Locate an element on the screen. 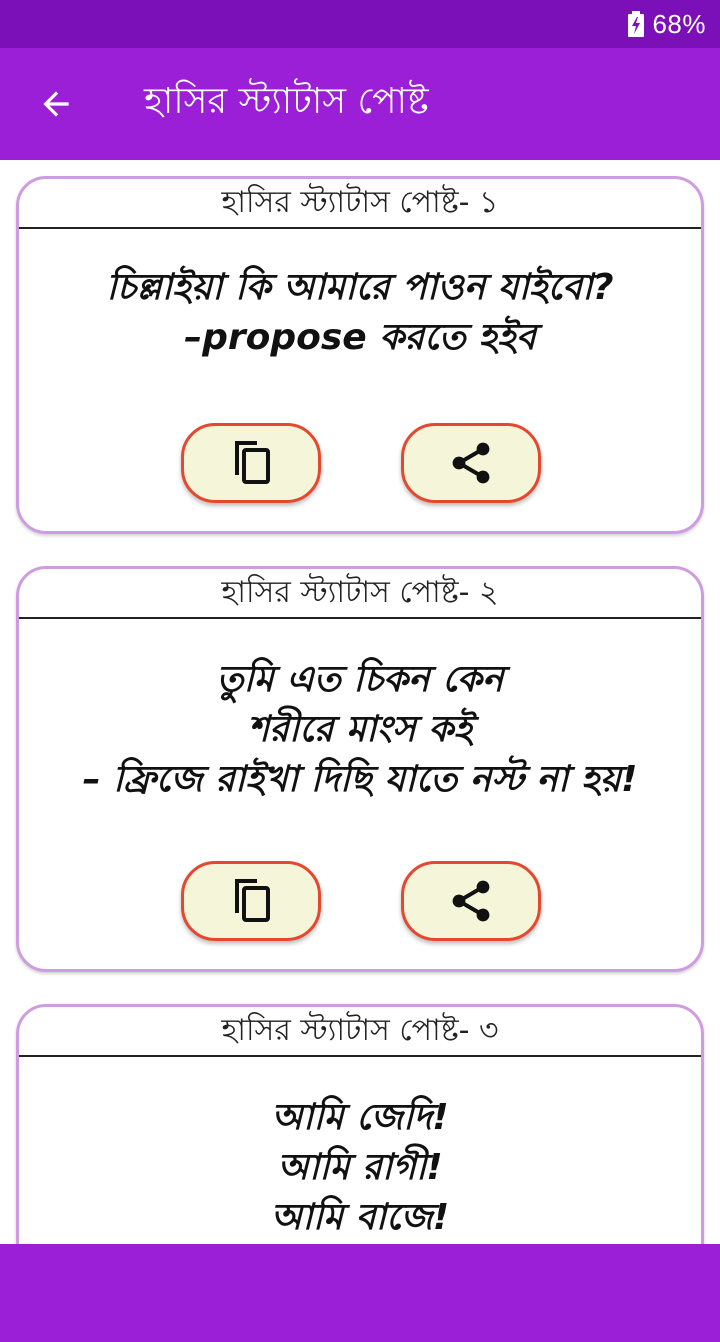  post-text-line: –propose করতে হইব is located at coordinates (360, 337).